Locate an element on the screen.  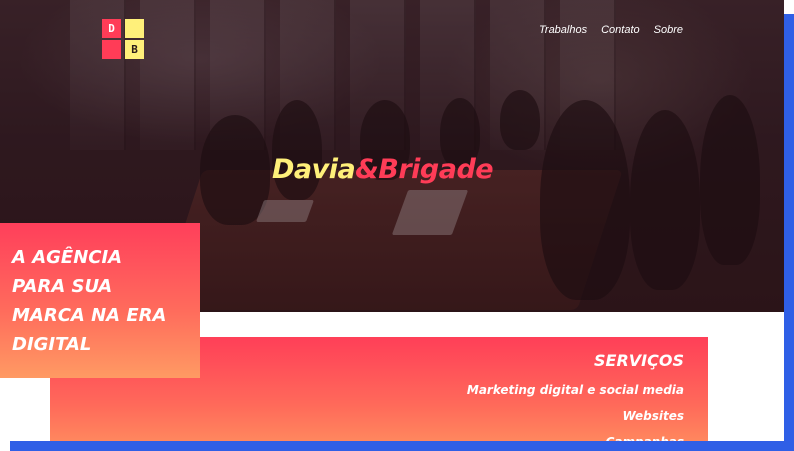
brand-part-davia: Davia is located at coordinates (314, 169).